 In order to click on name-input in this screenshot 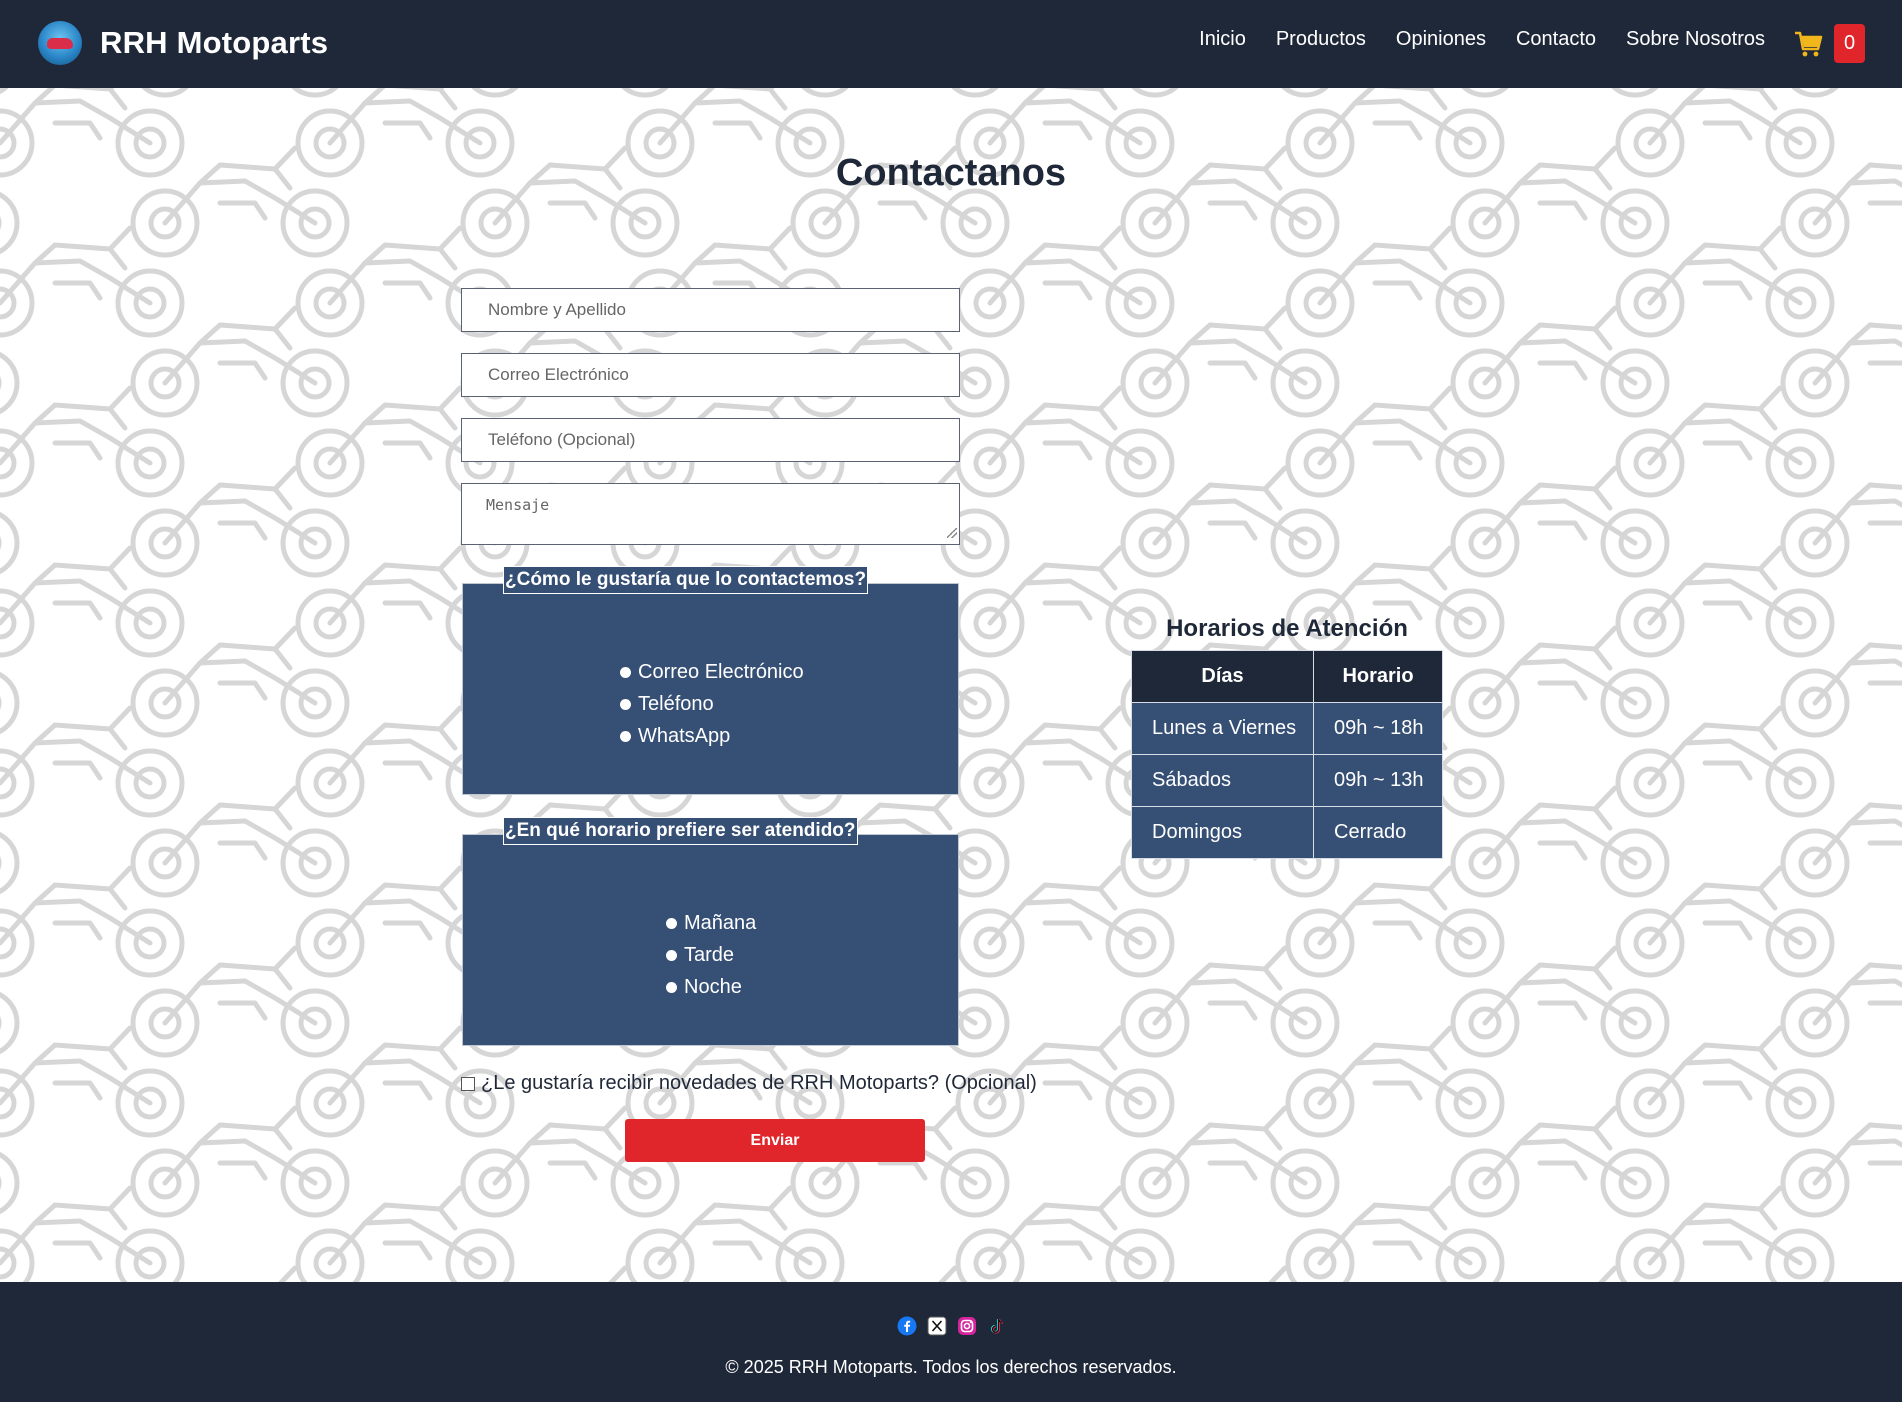, I will do `click(710, 310)`.